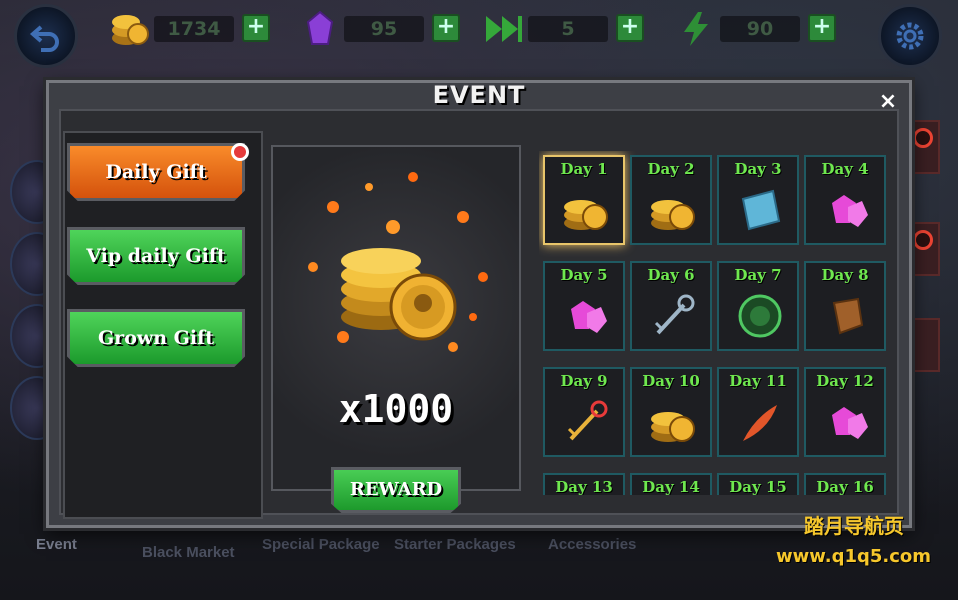  What do you see at coordinates (194, 29) in the screenshot?
I see `gold-amount: 1734` at bounding box center [194, 29].